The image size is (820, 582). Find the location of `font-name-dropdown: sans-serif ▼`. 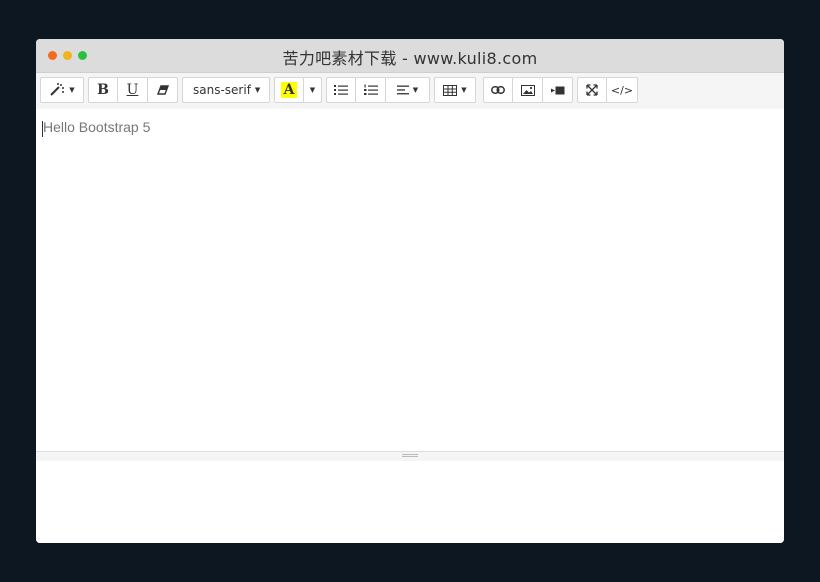

font-name-dropdown: sans-serif ▼ is located at coordinates (226, 90).